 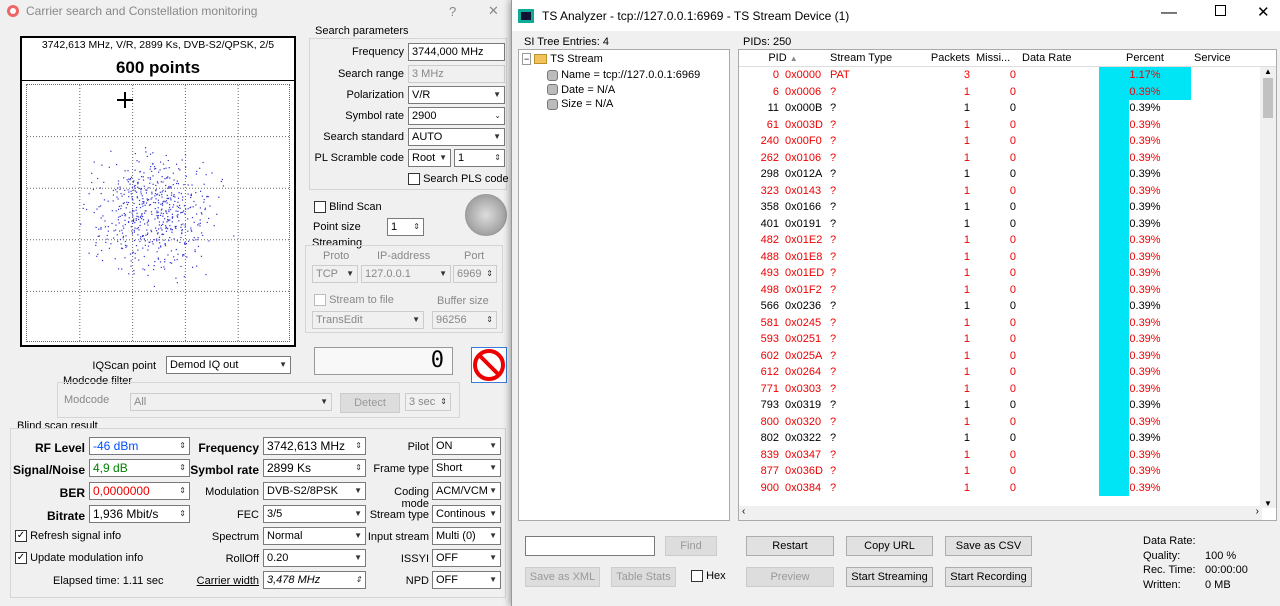 What do you see at coordinates (1221, 58) in the screenshot?
I see `col-service: Service` at bounding box center [1221, 58].